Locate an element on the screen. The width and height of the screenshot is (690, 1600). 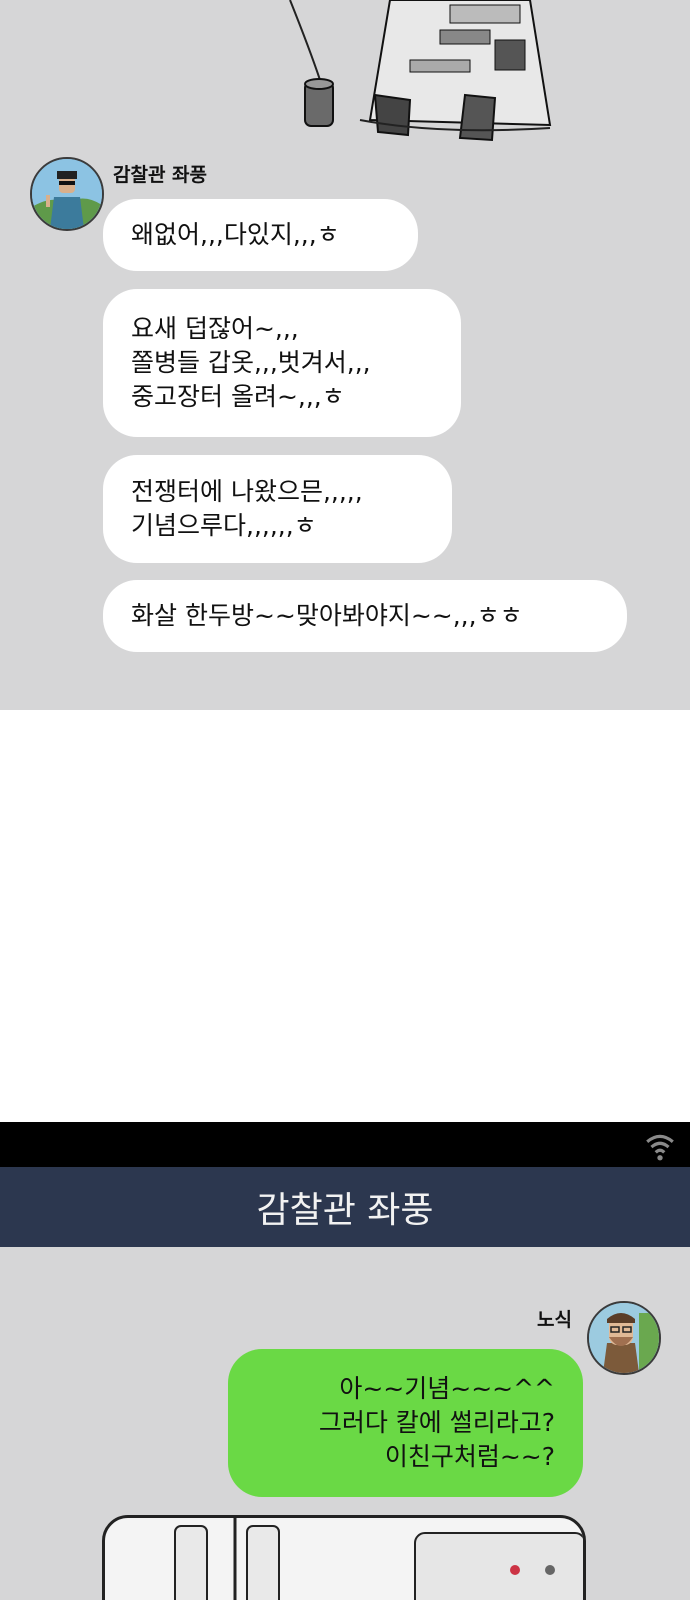
chat-header-title: 감찰관 좌풍 is located at coordinates (345, 1207).